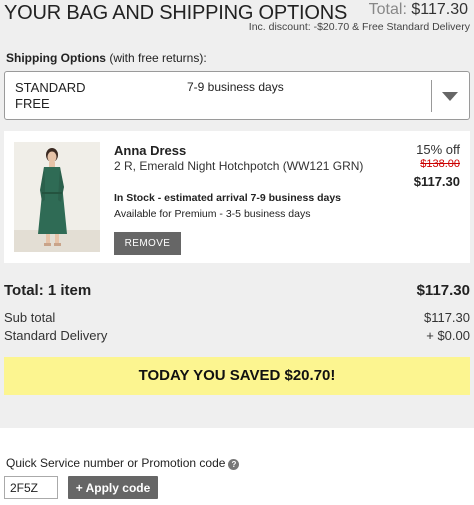  What do you see at coordinates (436, 181) in the screenshot?
I see `sale-price: $117.30` at bounding box center [436, 181].